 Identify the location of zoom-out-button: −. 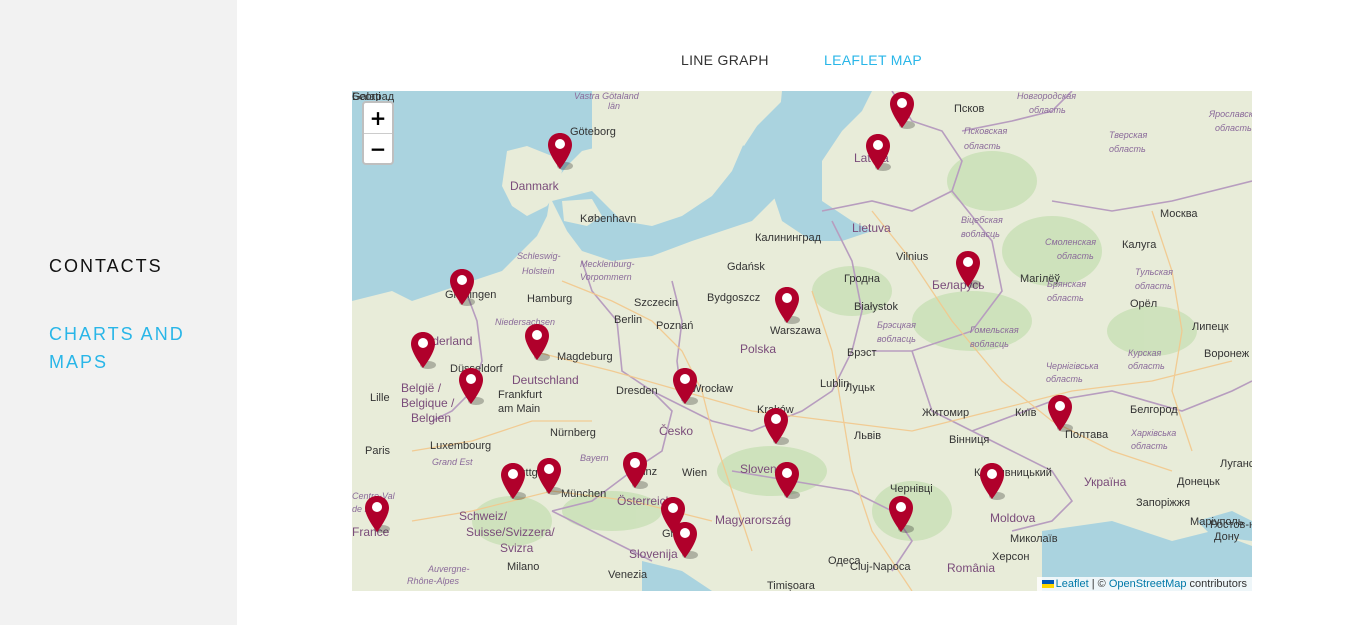
(378, 149).